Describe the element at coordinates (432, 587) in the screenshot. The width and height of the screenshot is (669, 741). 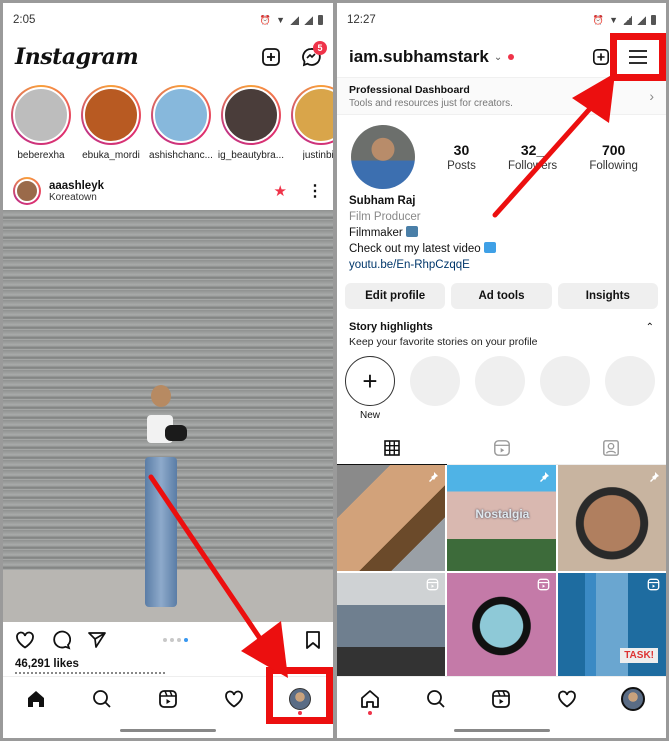
I see `reel-icon` at that location.